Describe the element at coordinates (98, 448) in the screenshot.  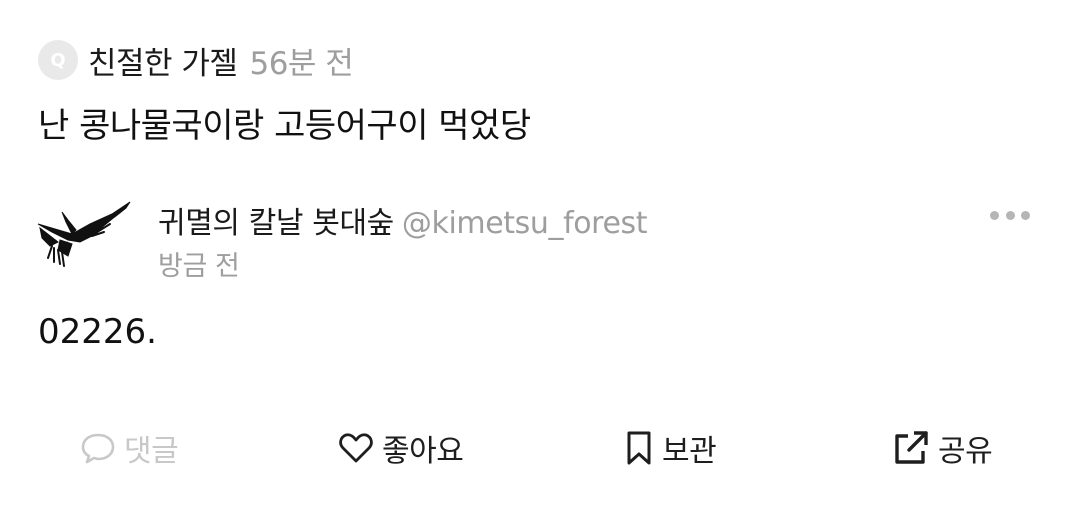
I see `comment-icon` at that location.